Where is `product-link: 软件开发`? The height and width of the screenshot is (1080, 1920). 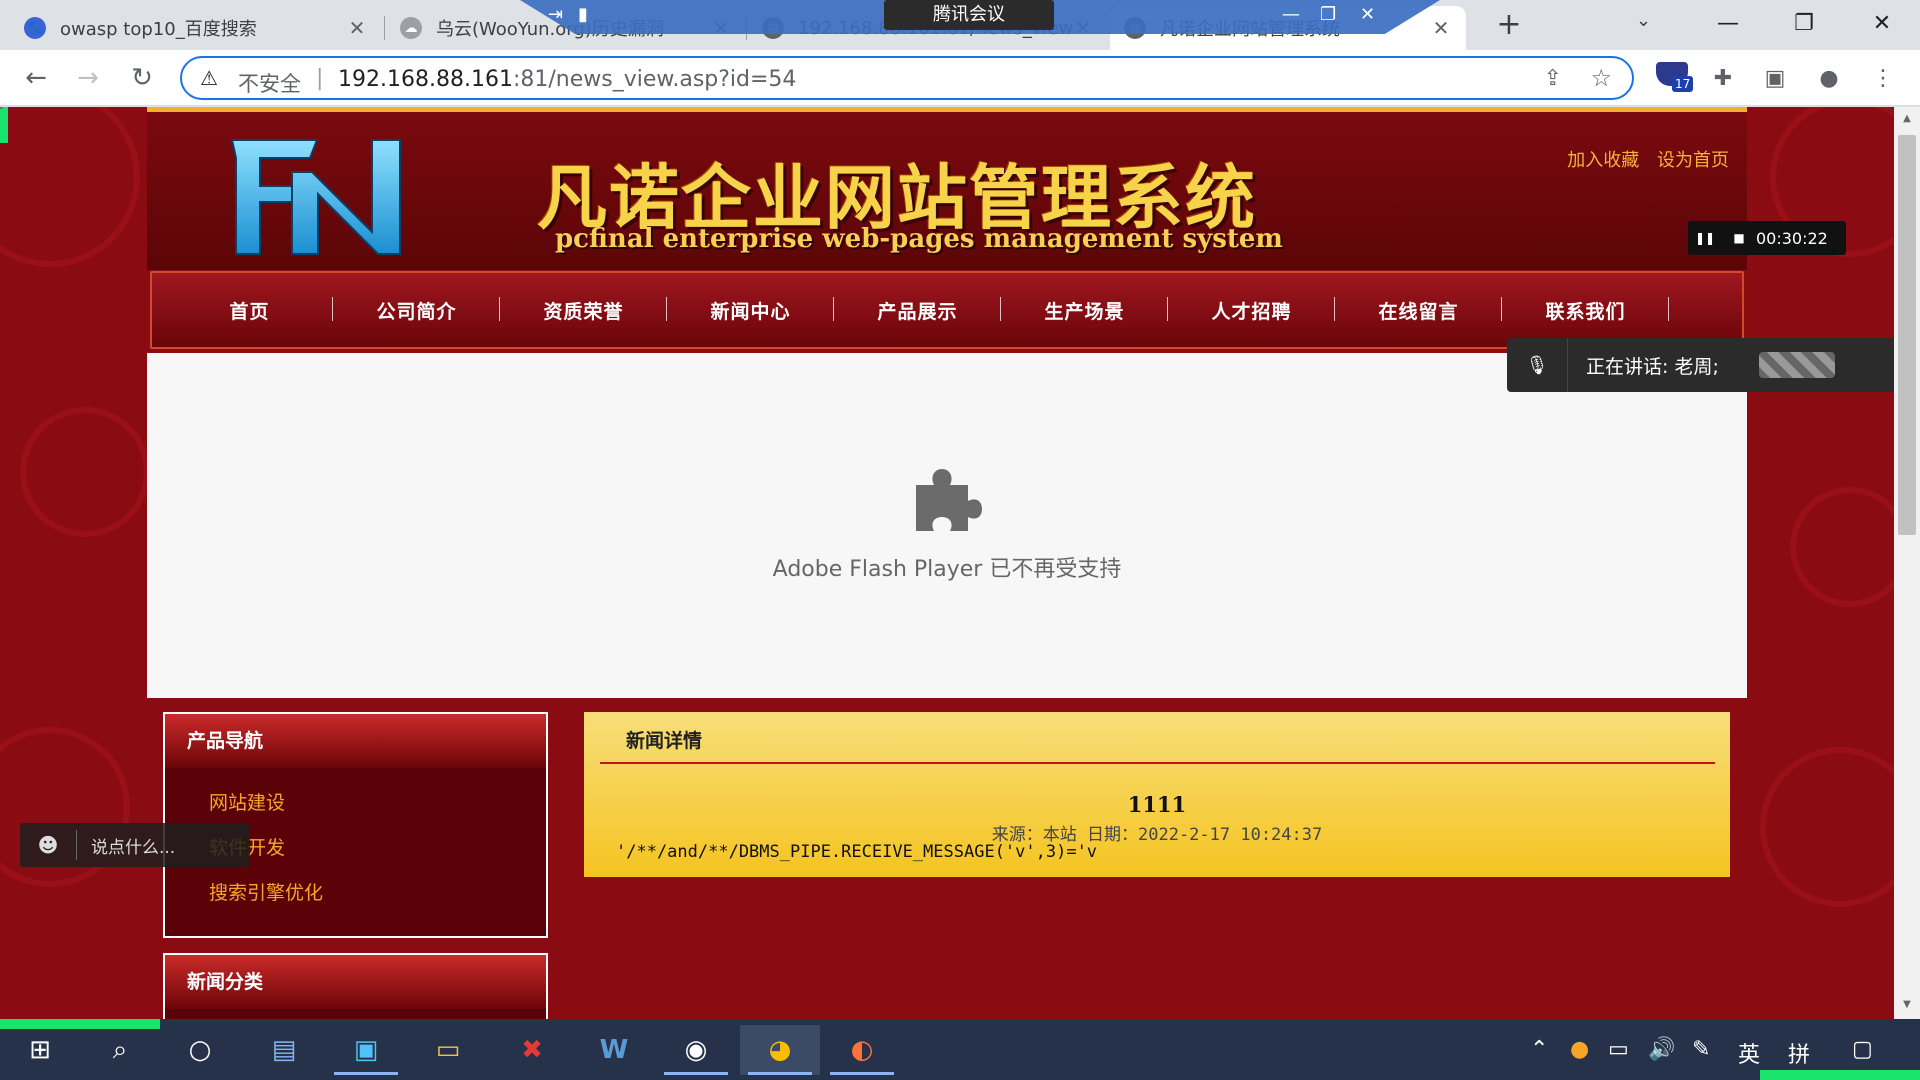
product-link: 软件开发 is located at coordinates (377, 855).